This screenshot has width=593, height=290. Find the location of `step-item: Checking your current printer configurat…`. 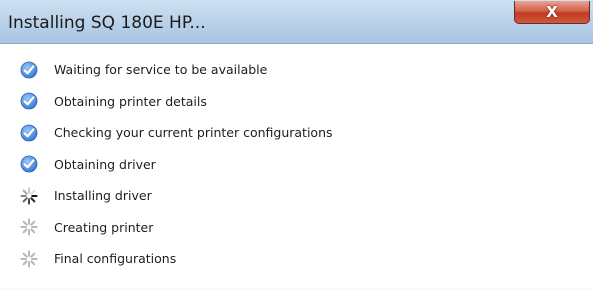

step-item: Checking your current printer configurat… is located at coordinates (296, 133).